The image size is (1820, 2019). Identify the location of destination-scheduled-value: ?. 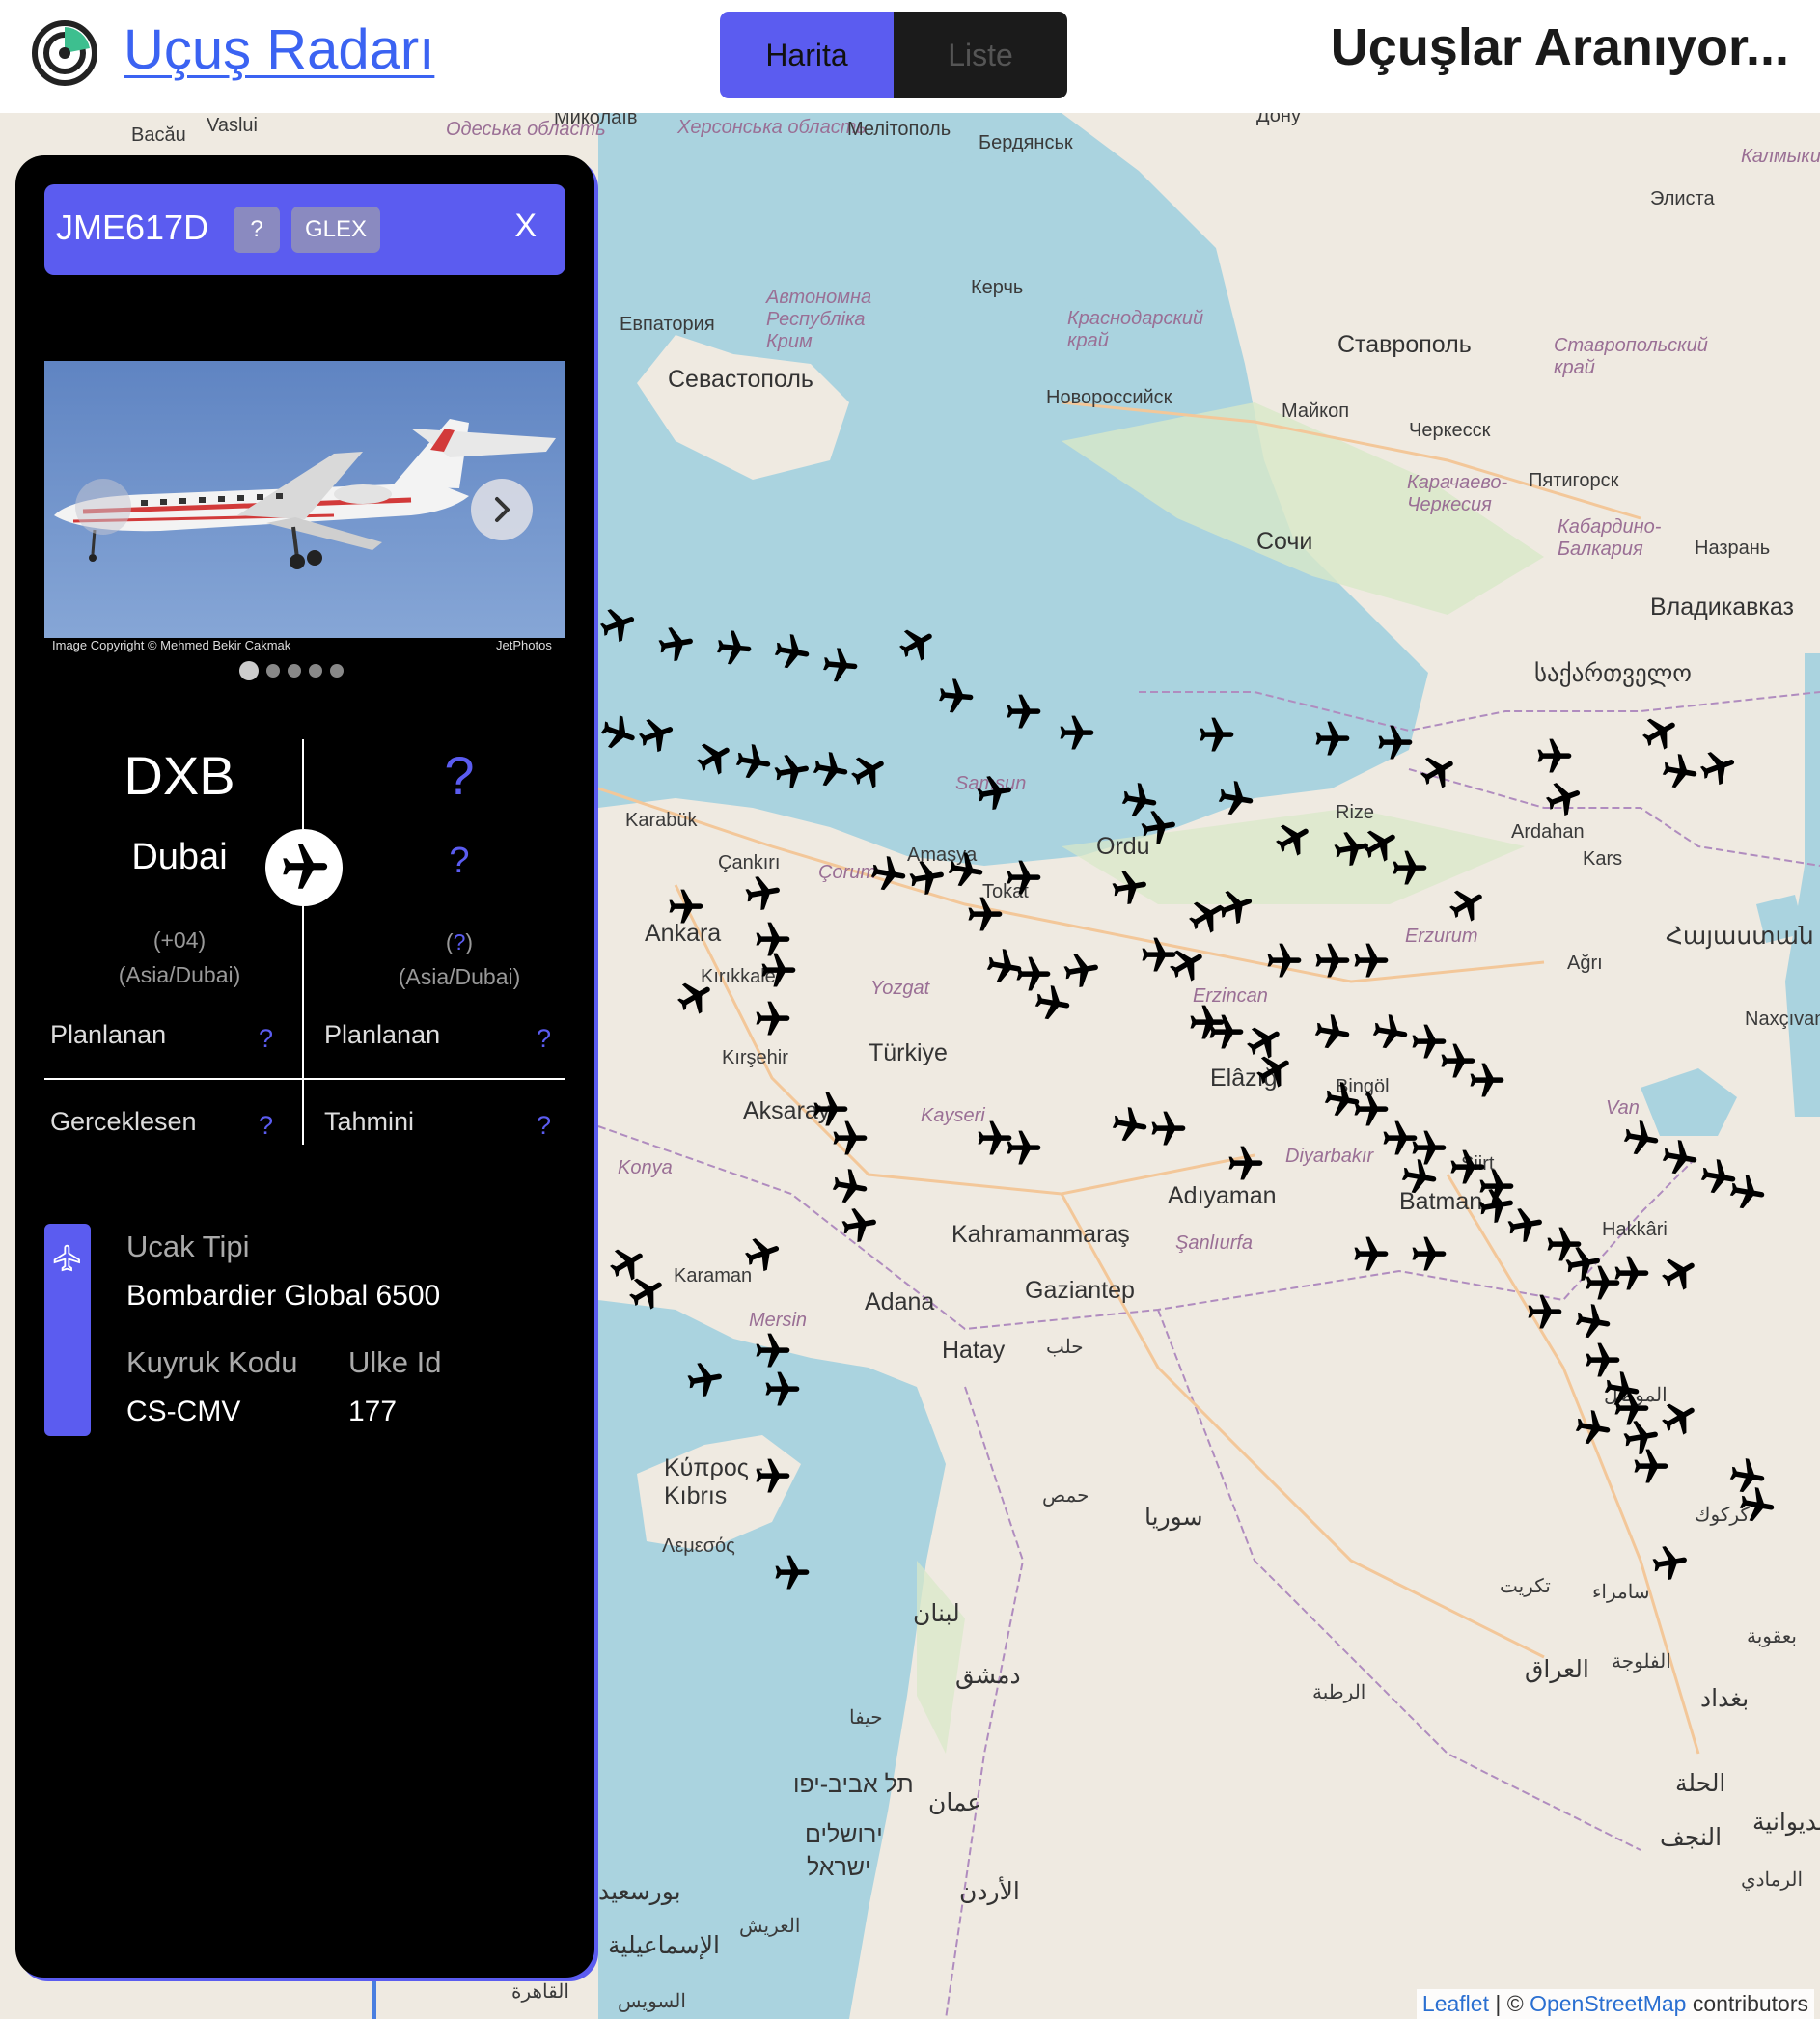
(544, 1039).